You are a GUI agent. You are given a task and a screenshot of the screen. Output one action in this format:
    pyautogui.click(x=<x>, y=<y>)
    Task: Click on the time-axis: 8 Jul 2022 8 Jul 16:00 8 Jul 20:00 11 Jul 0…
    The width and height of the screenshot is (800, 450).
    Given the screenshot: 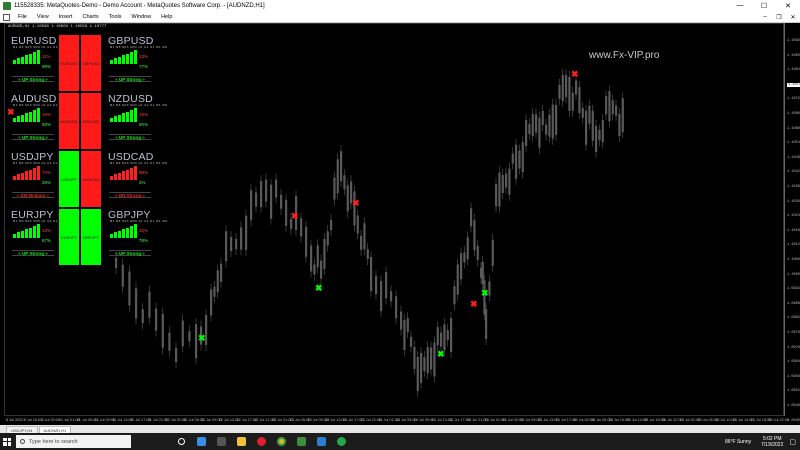 What is the action you would take?
    pyautogui.click(x=396, y=420)
    